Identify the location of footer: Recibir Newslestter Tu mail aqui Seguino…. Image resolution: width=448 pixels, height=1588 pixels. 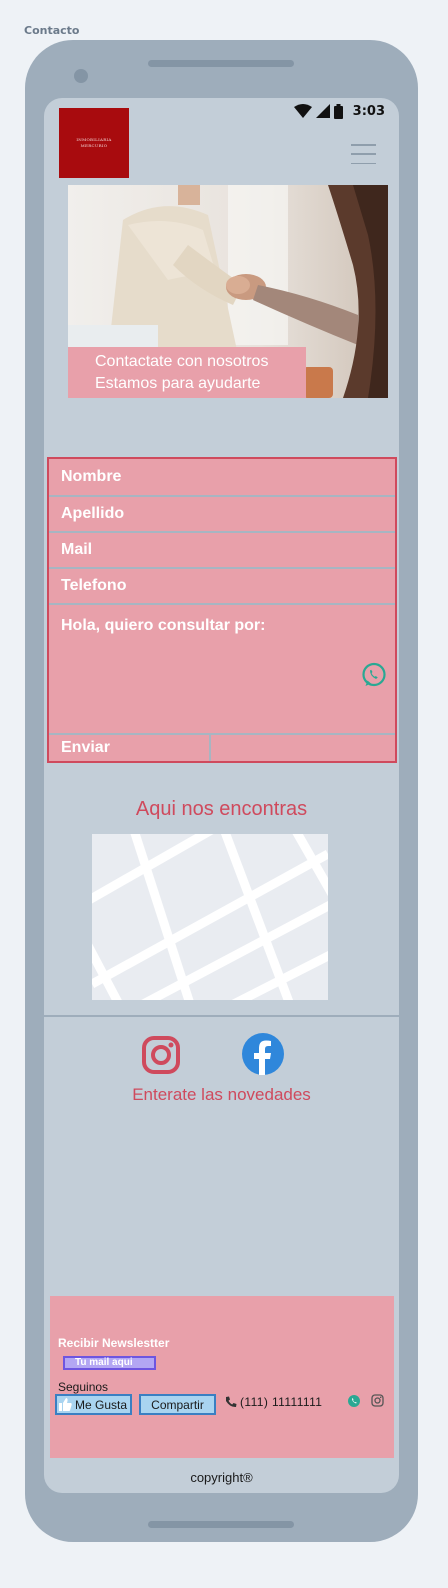
(222, 1377).